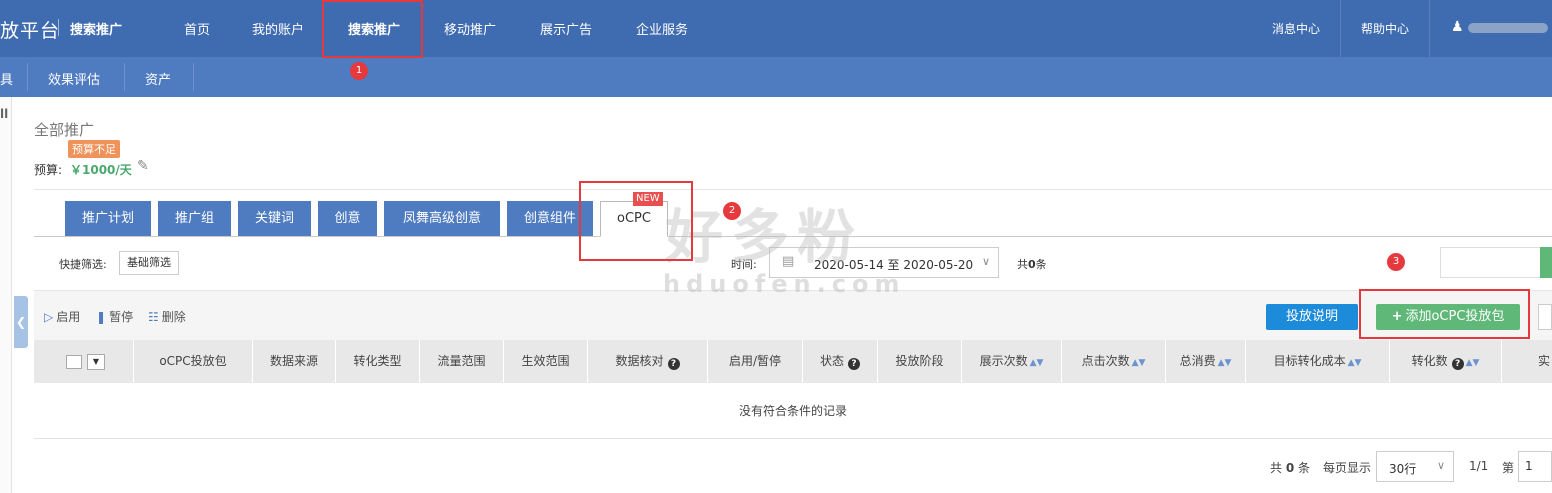 Image resolution: width=1552 pixels, height=493 pixels. What do you see at coordinates (1457, 27) in the screenshot?
I see `user-icon: ♟` at bounding box center [1457, 27].